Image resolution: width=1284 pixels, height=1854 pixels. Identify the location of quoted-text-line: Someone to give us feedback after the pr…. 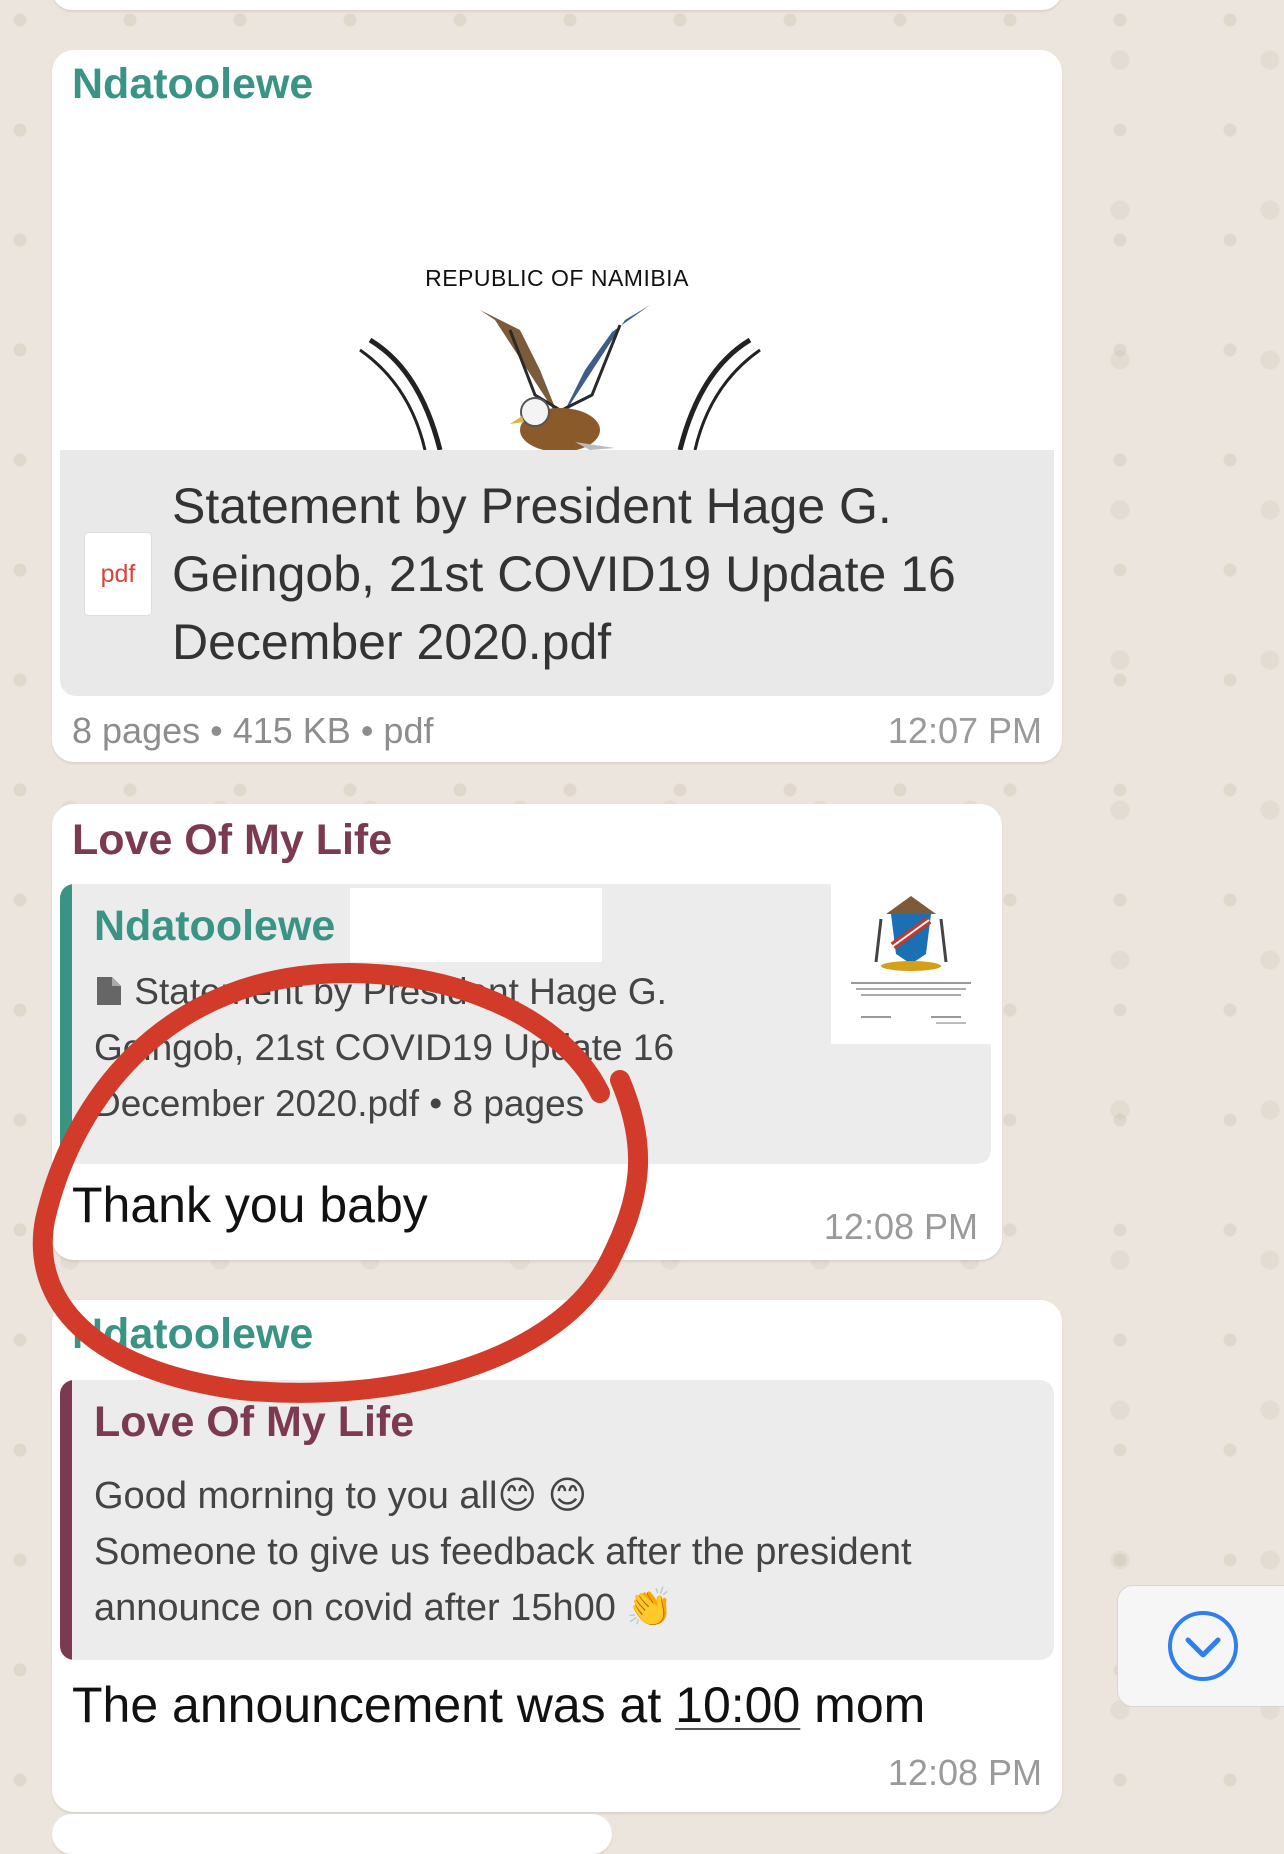
(503, 1552).